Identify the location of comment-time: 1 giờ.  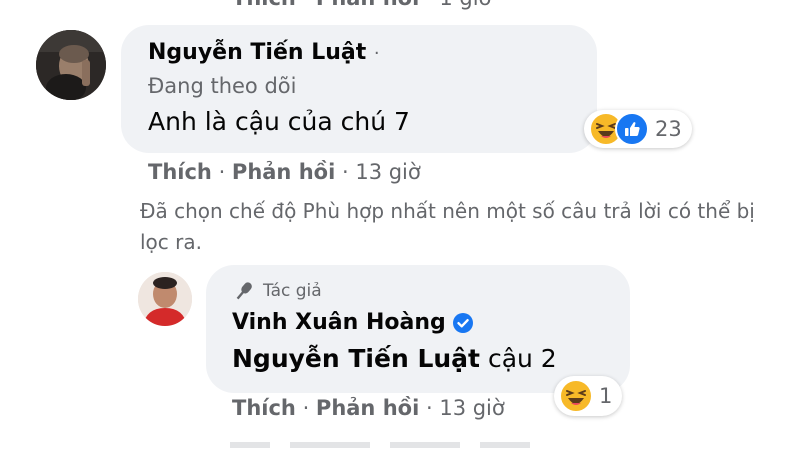
(465, 5).